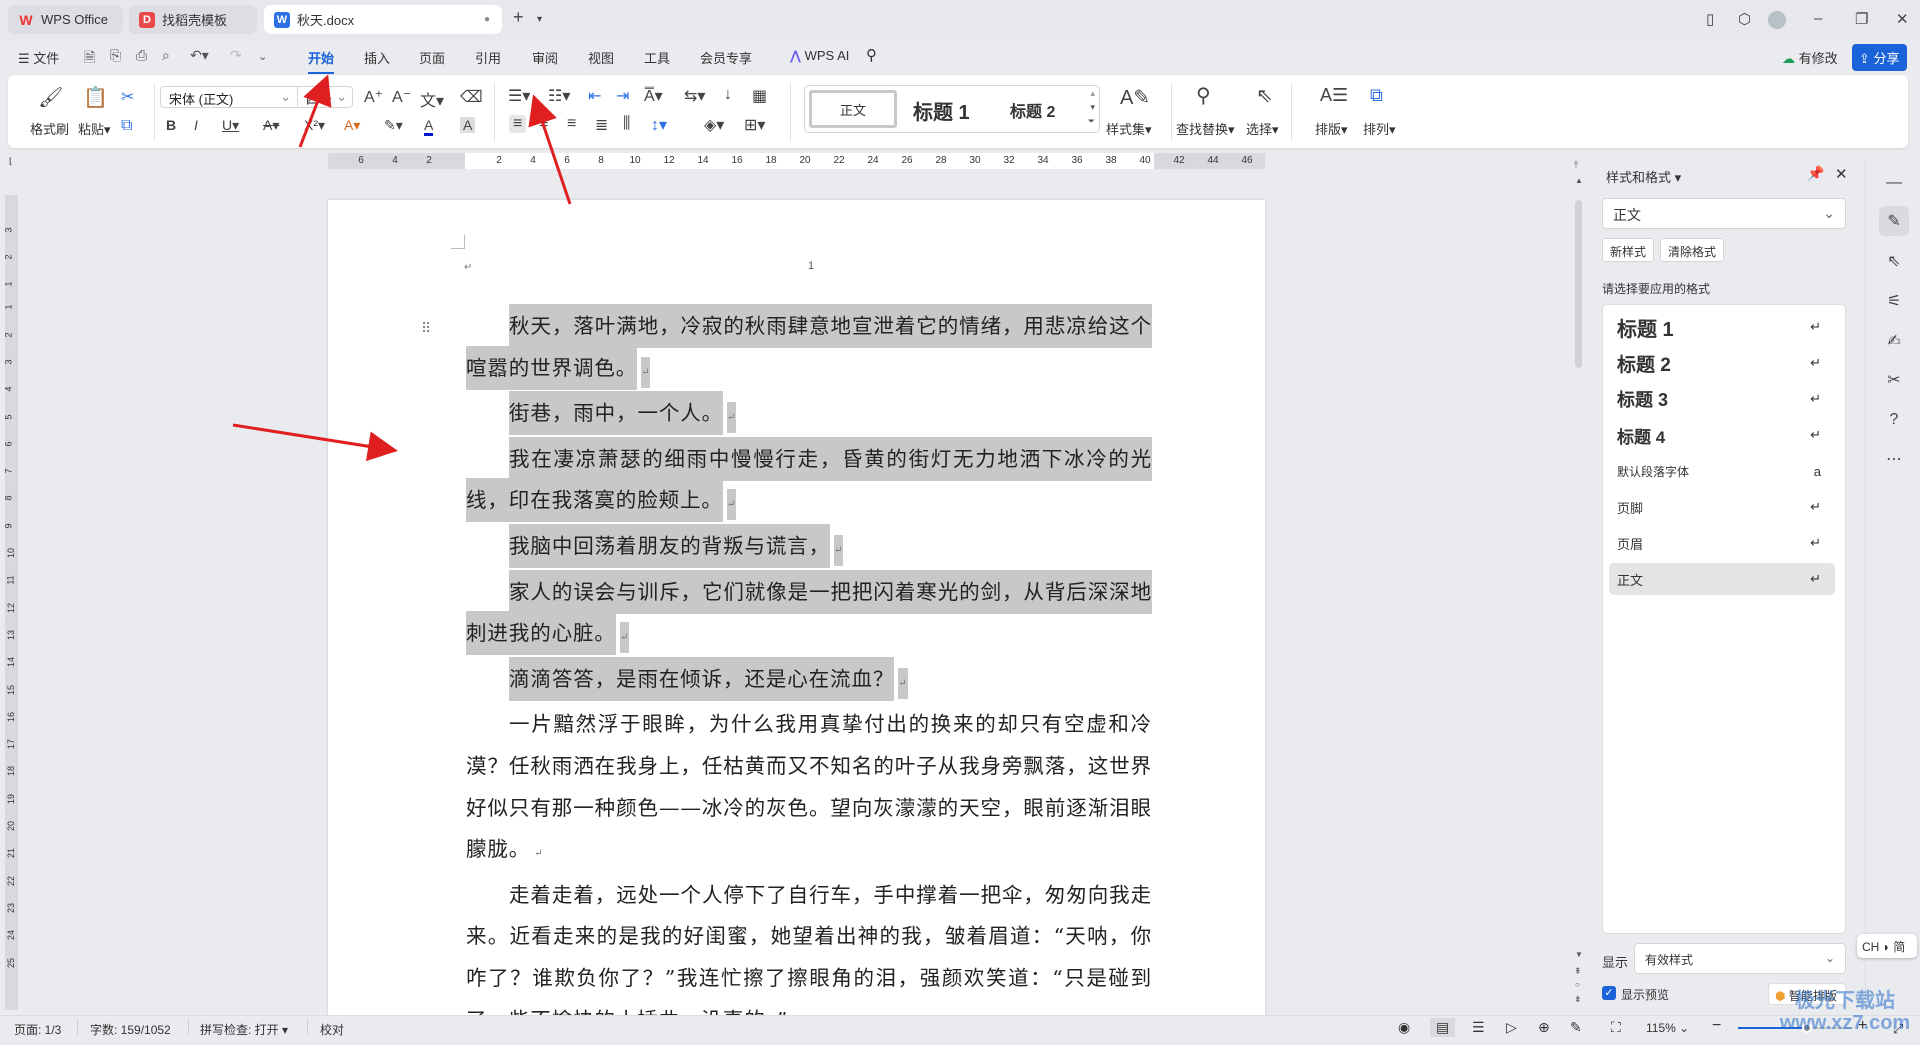 The image size is (1920, 1045). What do you see at coordinates (432, 57) in the screenshot?
I see `tab-page: 页面` at bounding box center [432, 57].